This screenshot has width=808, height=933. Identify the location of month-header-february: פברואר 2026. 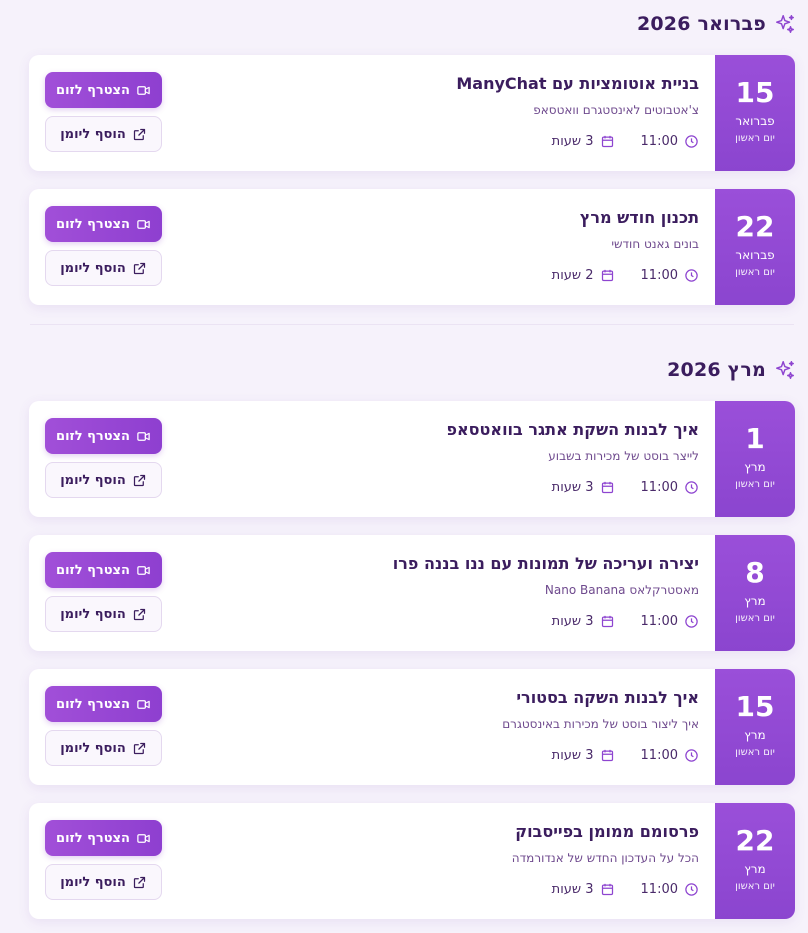
(716, 24).